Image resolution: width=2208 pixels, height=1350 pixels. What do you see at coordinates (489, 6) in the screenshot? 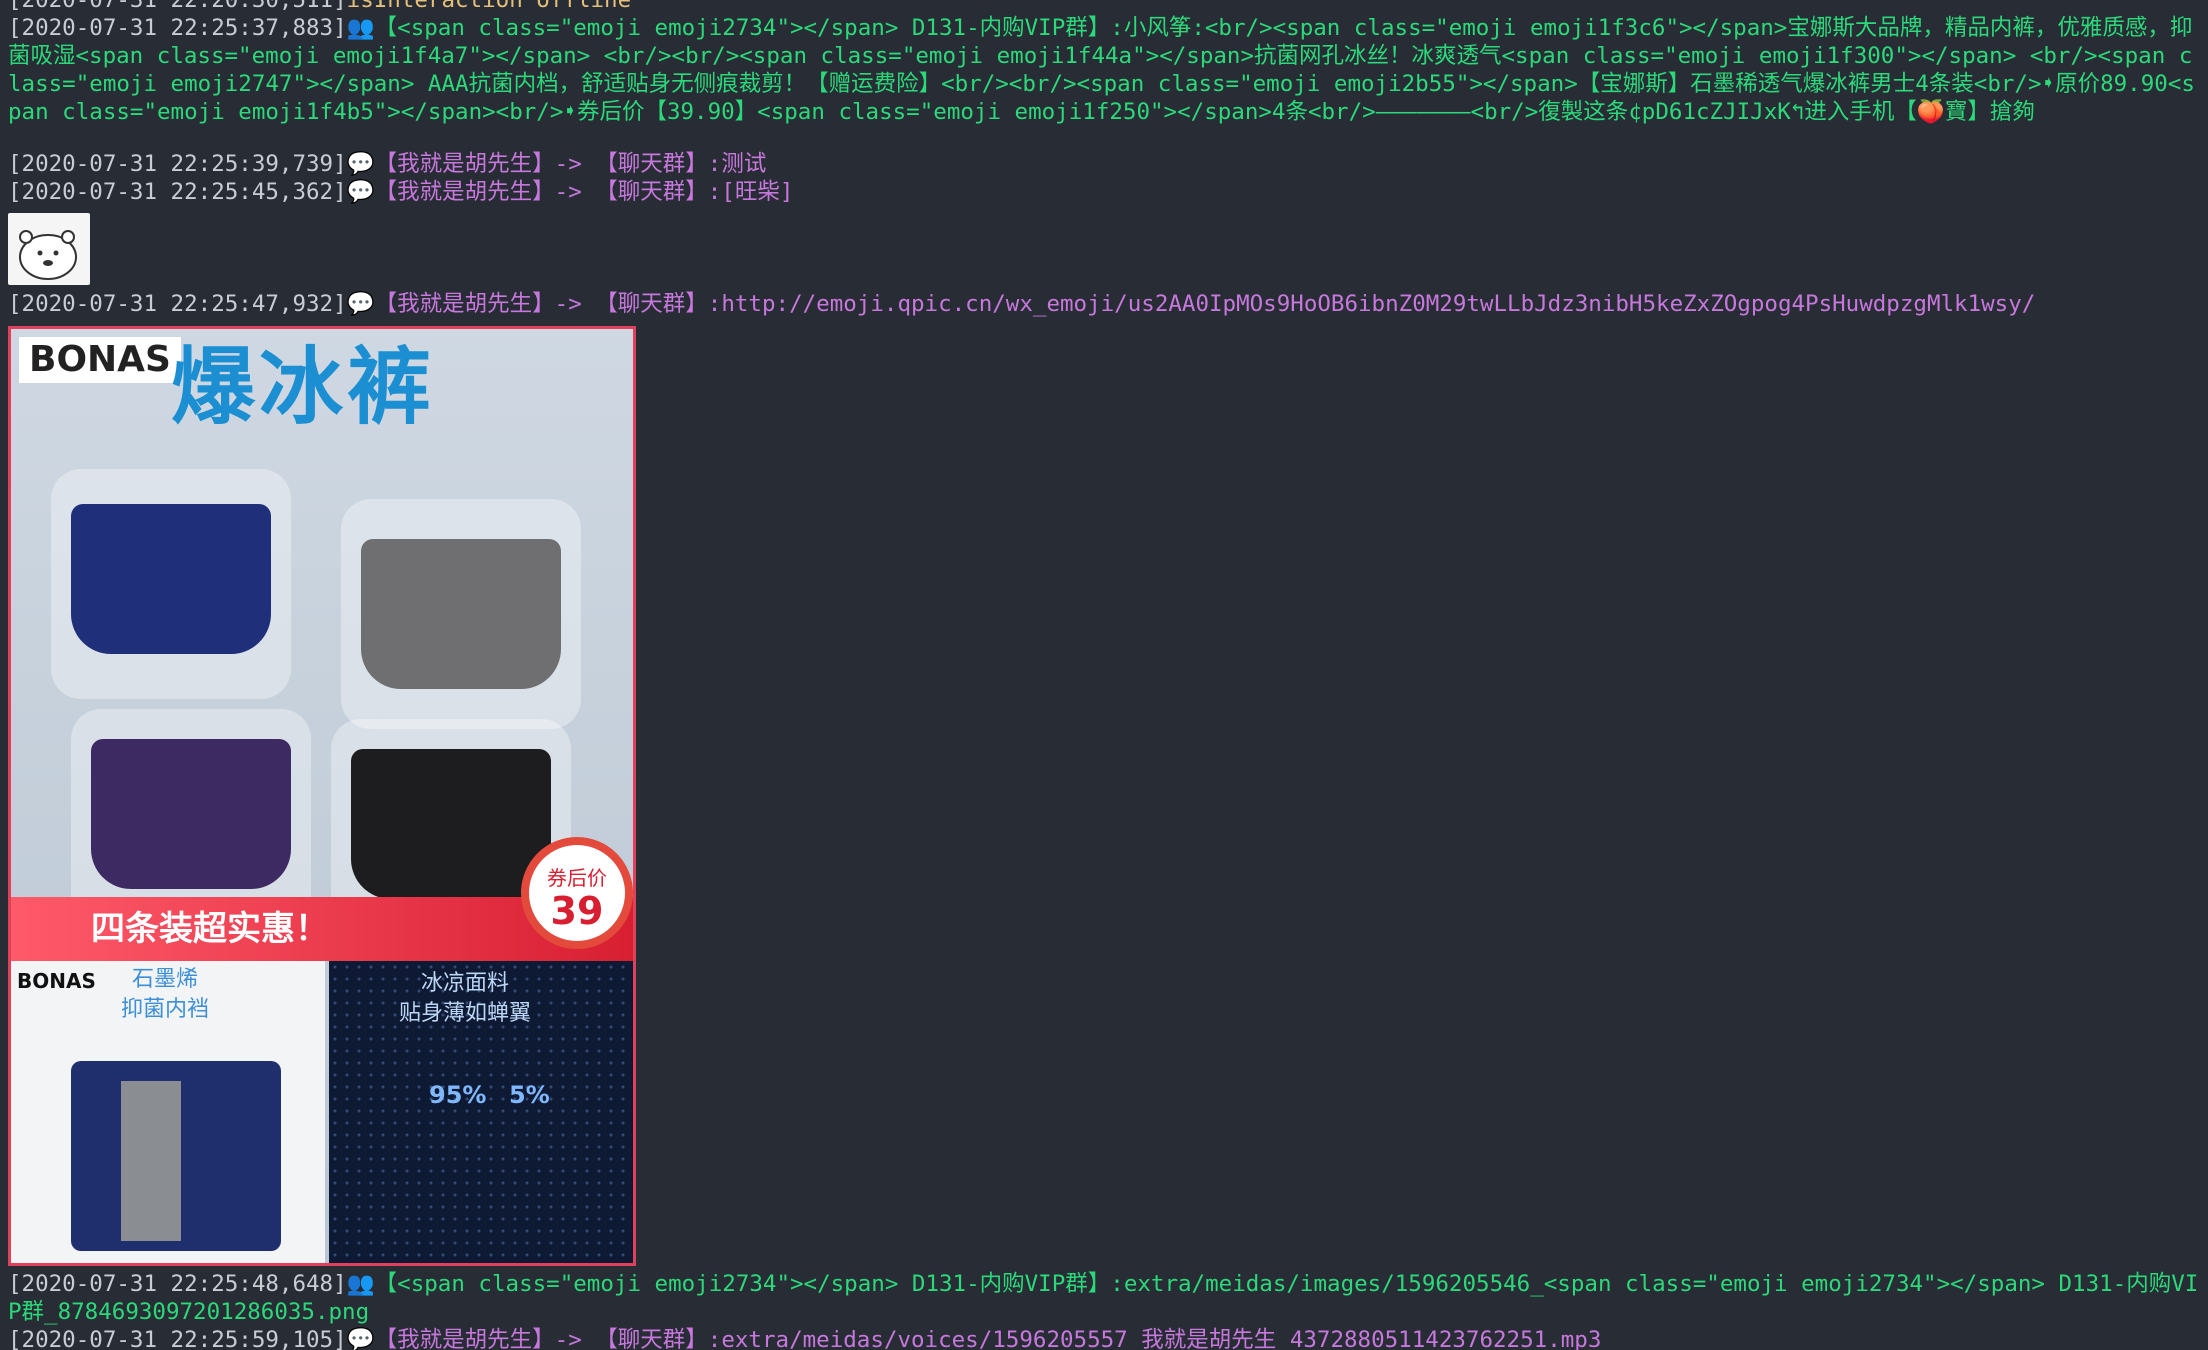
I see `log-text: isInteraction offline` at bounding box center [489, 6].